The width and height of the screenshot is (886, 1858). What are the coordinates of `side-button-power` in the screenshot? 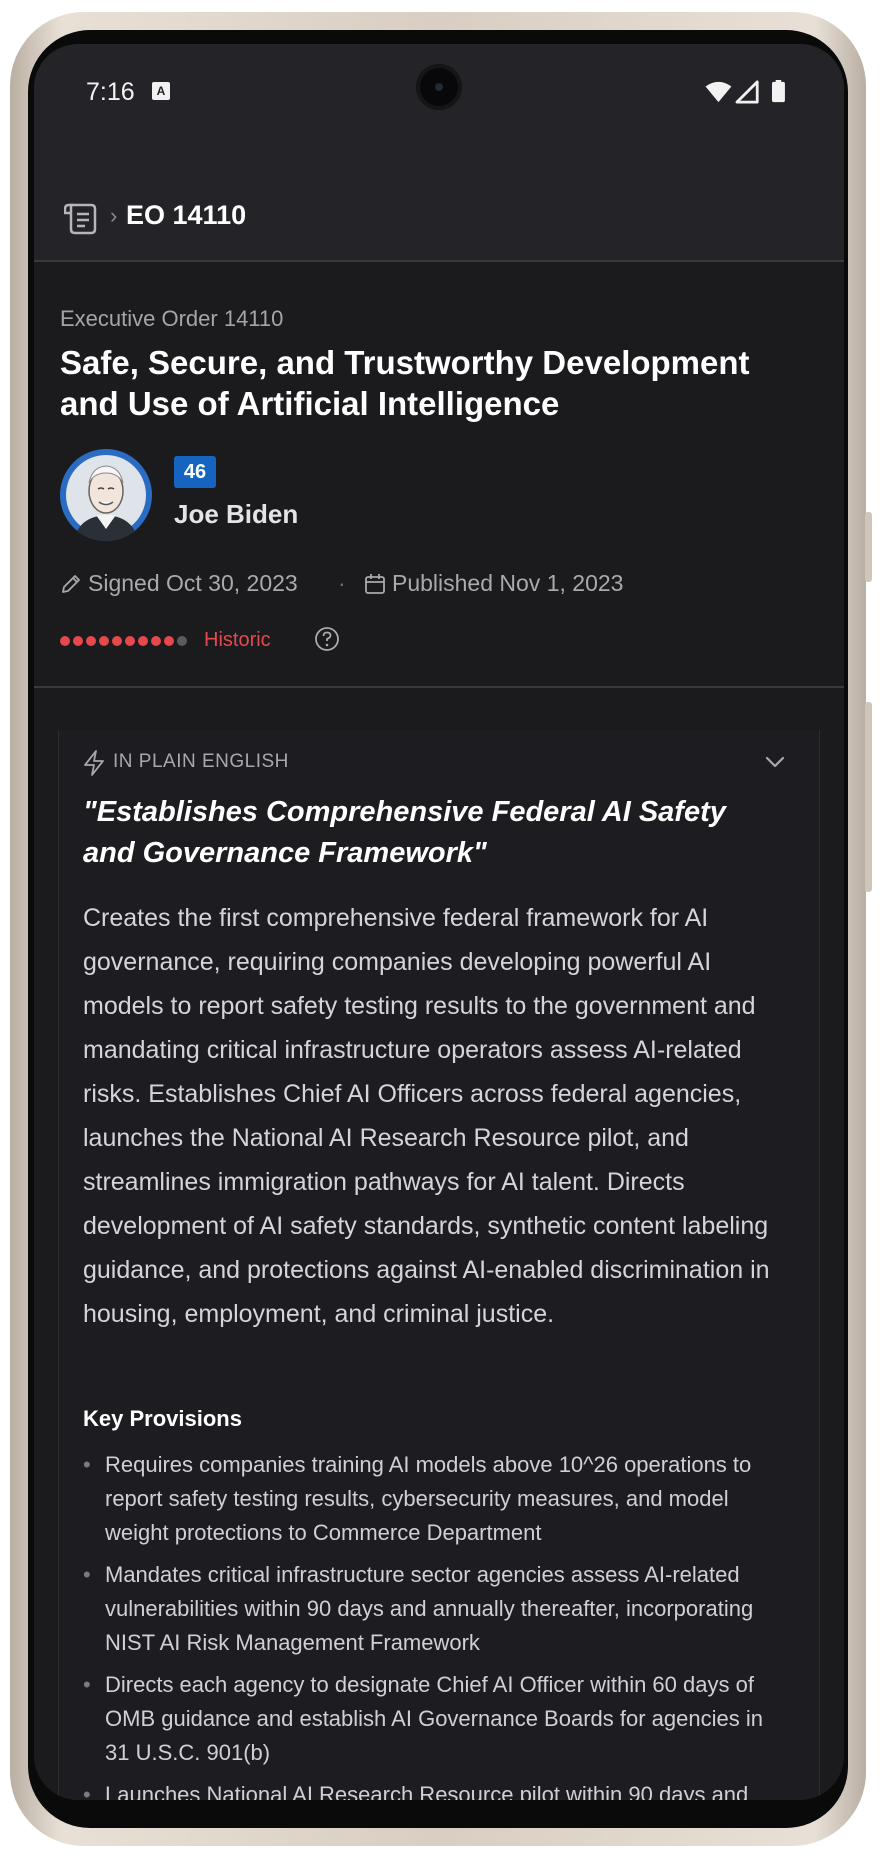 It's located at (868, 547).